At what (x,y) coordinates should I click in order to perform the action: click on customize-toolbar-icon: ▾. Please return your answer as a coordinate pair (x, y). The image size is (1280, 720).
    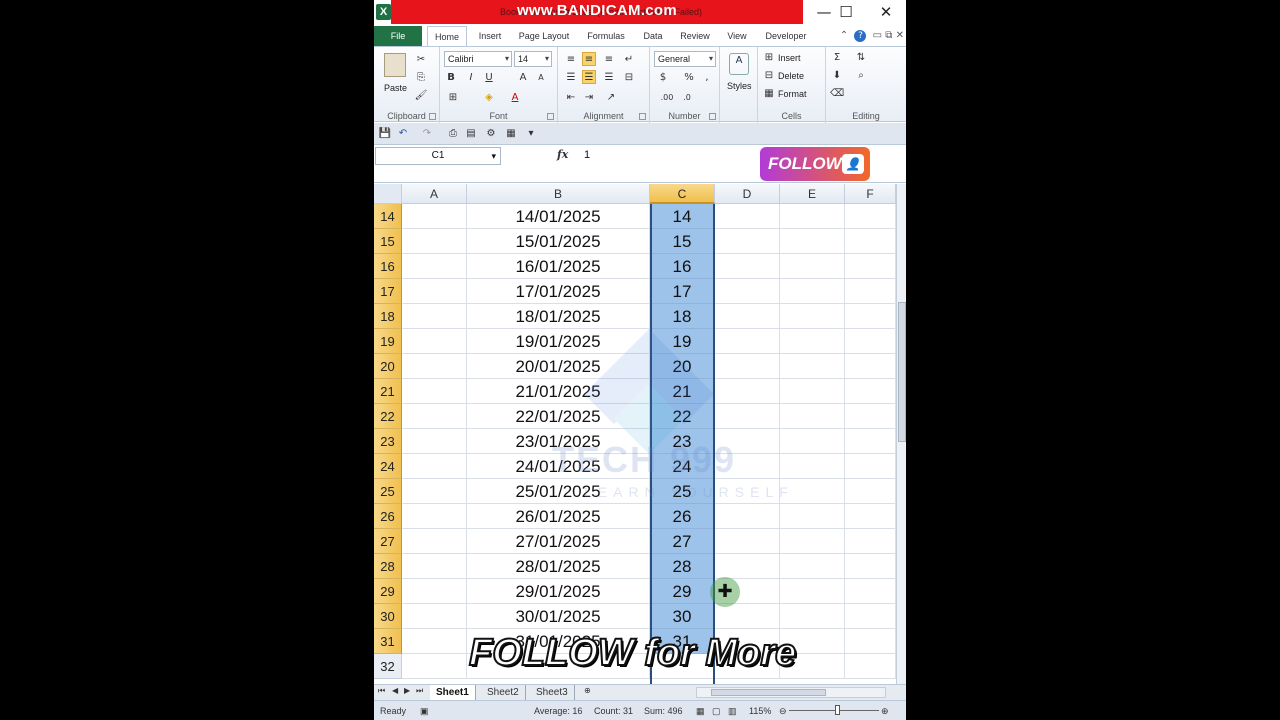
    Looking at the image, I should click on (531, 134).